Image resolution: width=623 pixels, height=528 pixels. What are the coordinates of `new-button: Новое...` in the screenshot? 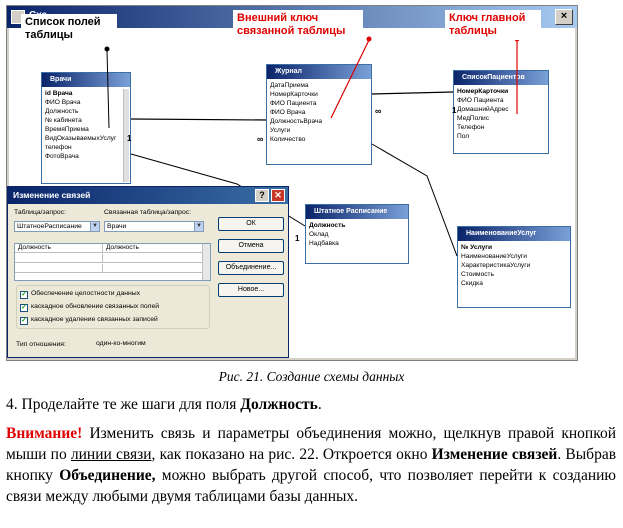 It's located at (251, 290).